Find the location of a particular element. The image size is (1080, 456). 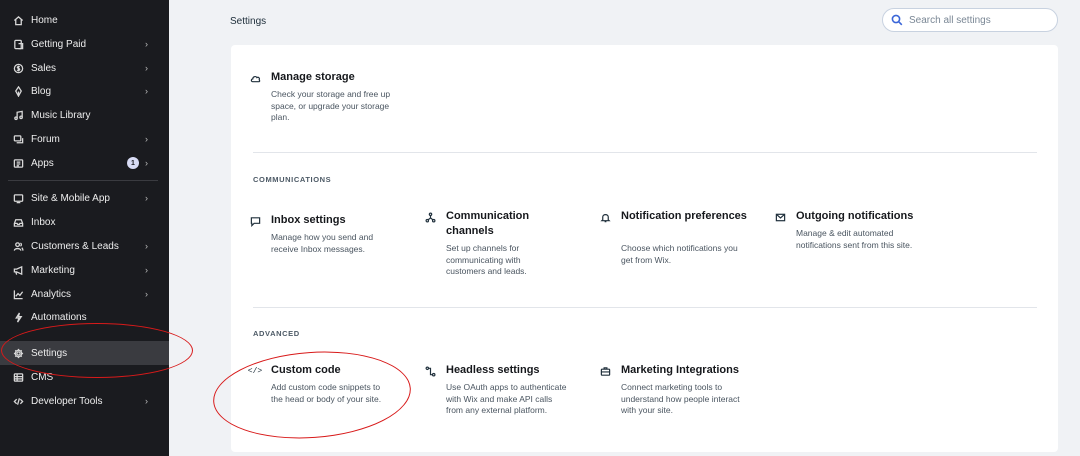

chat-icon is located at coordinates (255, 221).